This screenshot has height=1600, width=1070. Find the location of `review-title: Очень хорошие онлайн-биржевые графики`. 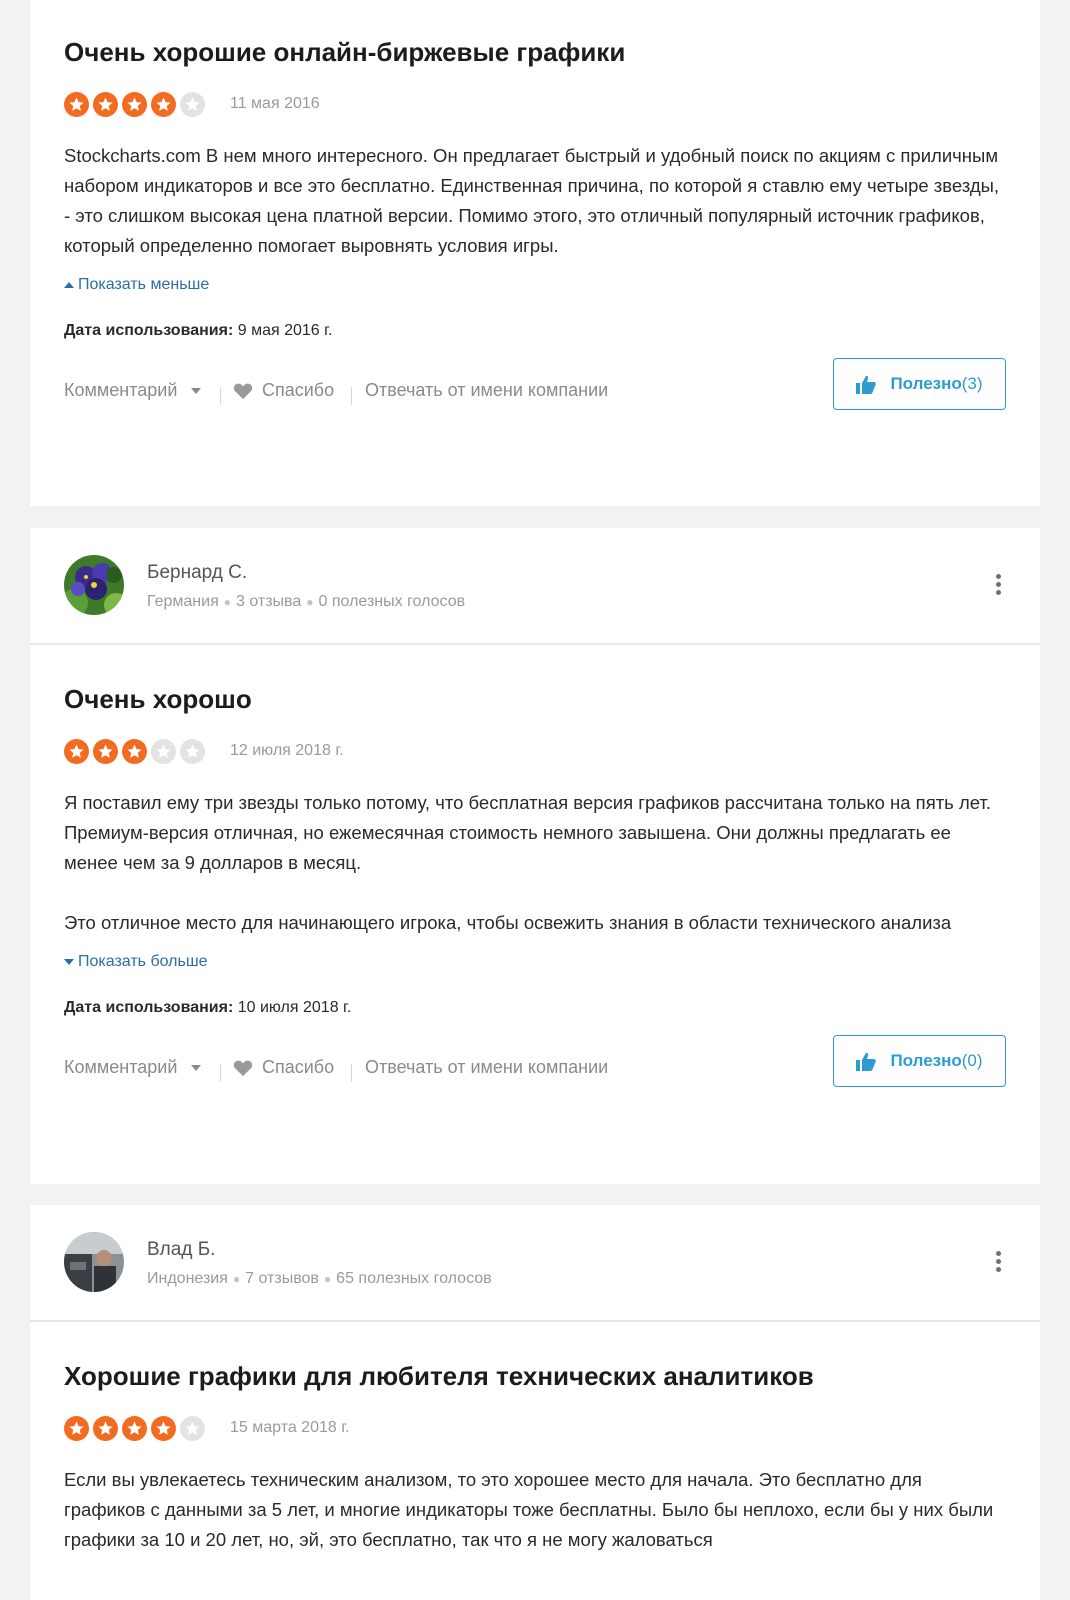

review-title: Очень хорошие онлайн-биржевые графики is located at coordinates (345, 52).